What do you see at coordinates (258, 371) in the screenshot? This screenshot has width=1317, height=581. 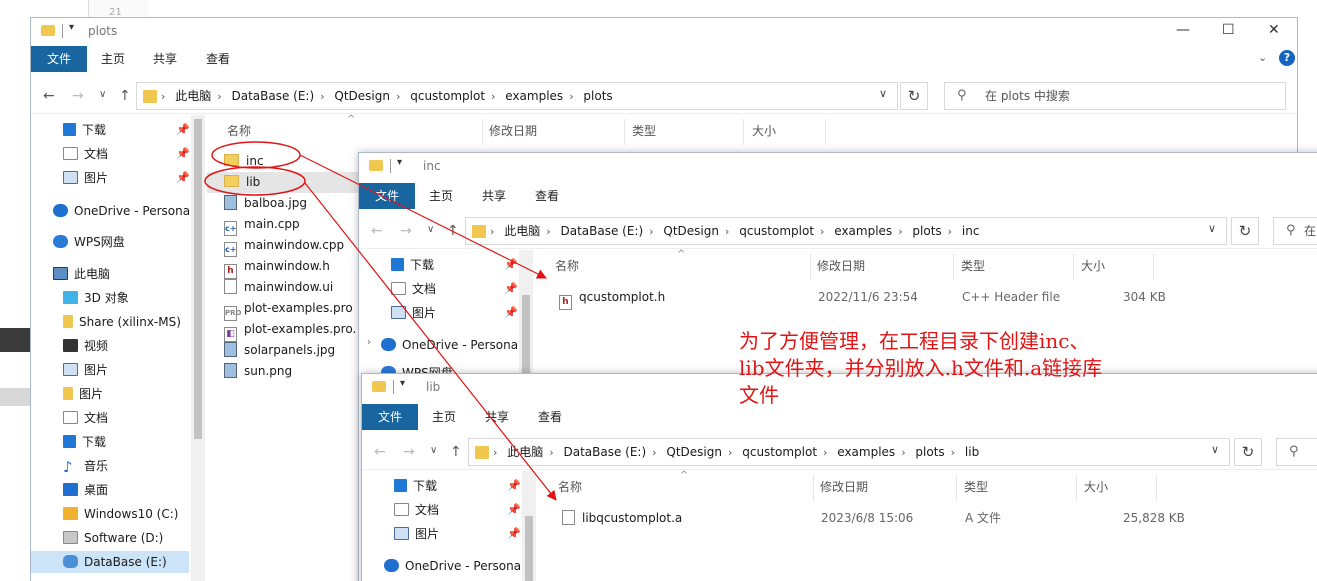 I see `list-item: sun.png` at bounding box center [258, 371].